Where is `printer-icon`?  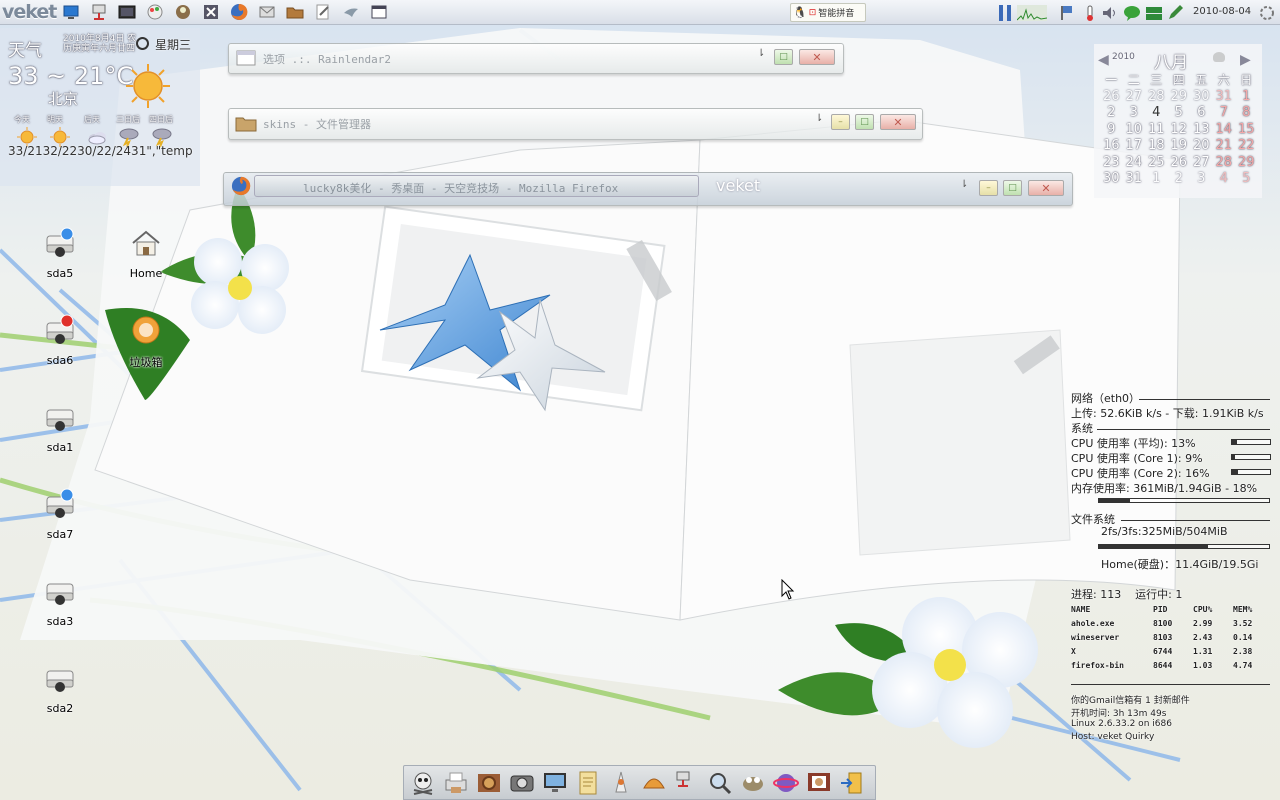
printer-icon is located at coordinates (456, 783).